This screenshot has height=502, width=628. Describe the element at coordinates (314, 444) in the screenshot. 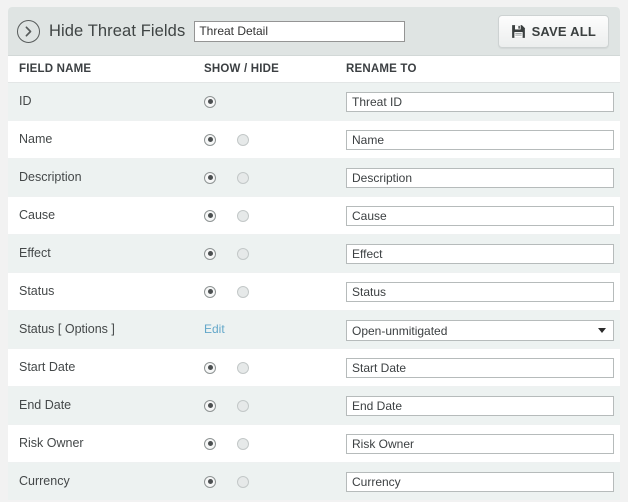

I see `table-row: Risk Owner` at that location.